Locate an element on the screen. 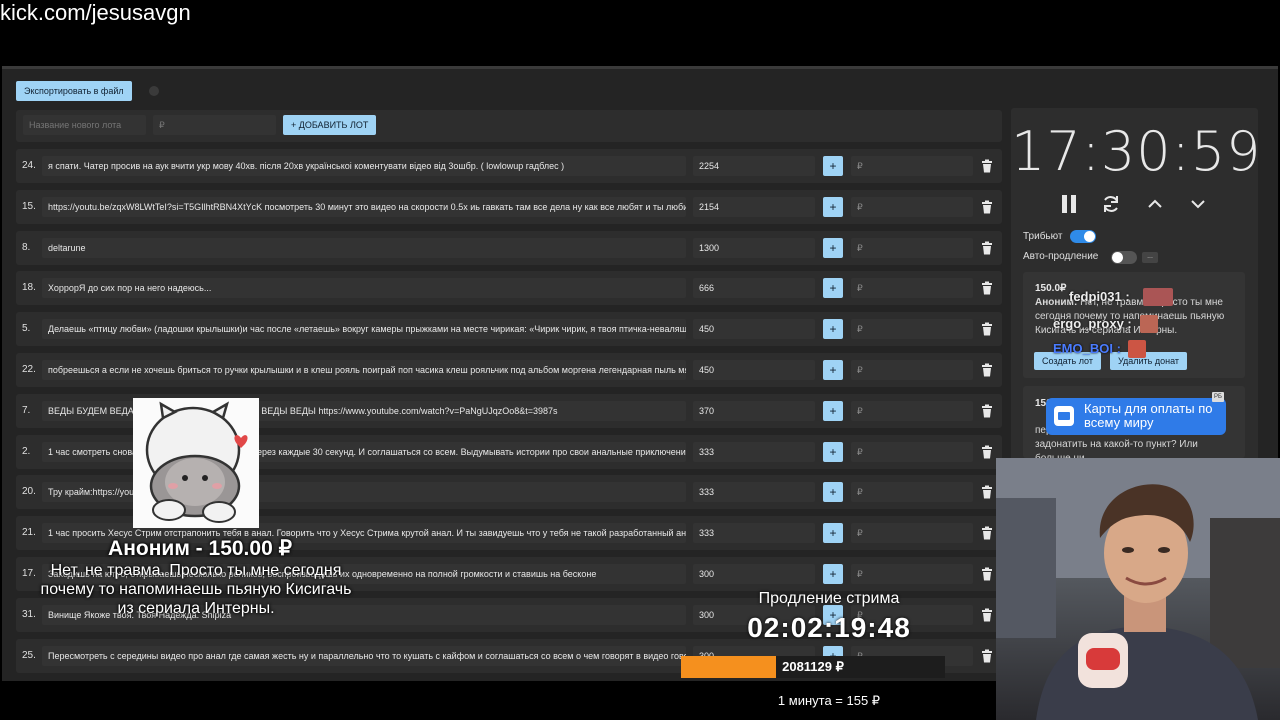 This screenshot has height=720, width=1280. help-icon is located at coordinates (154, 91).